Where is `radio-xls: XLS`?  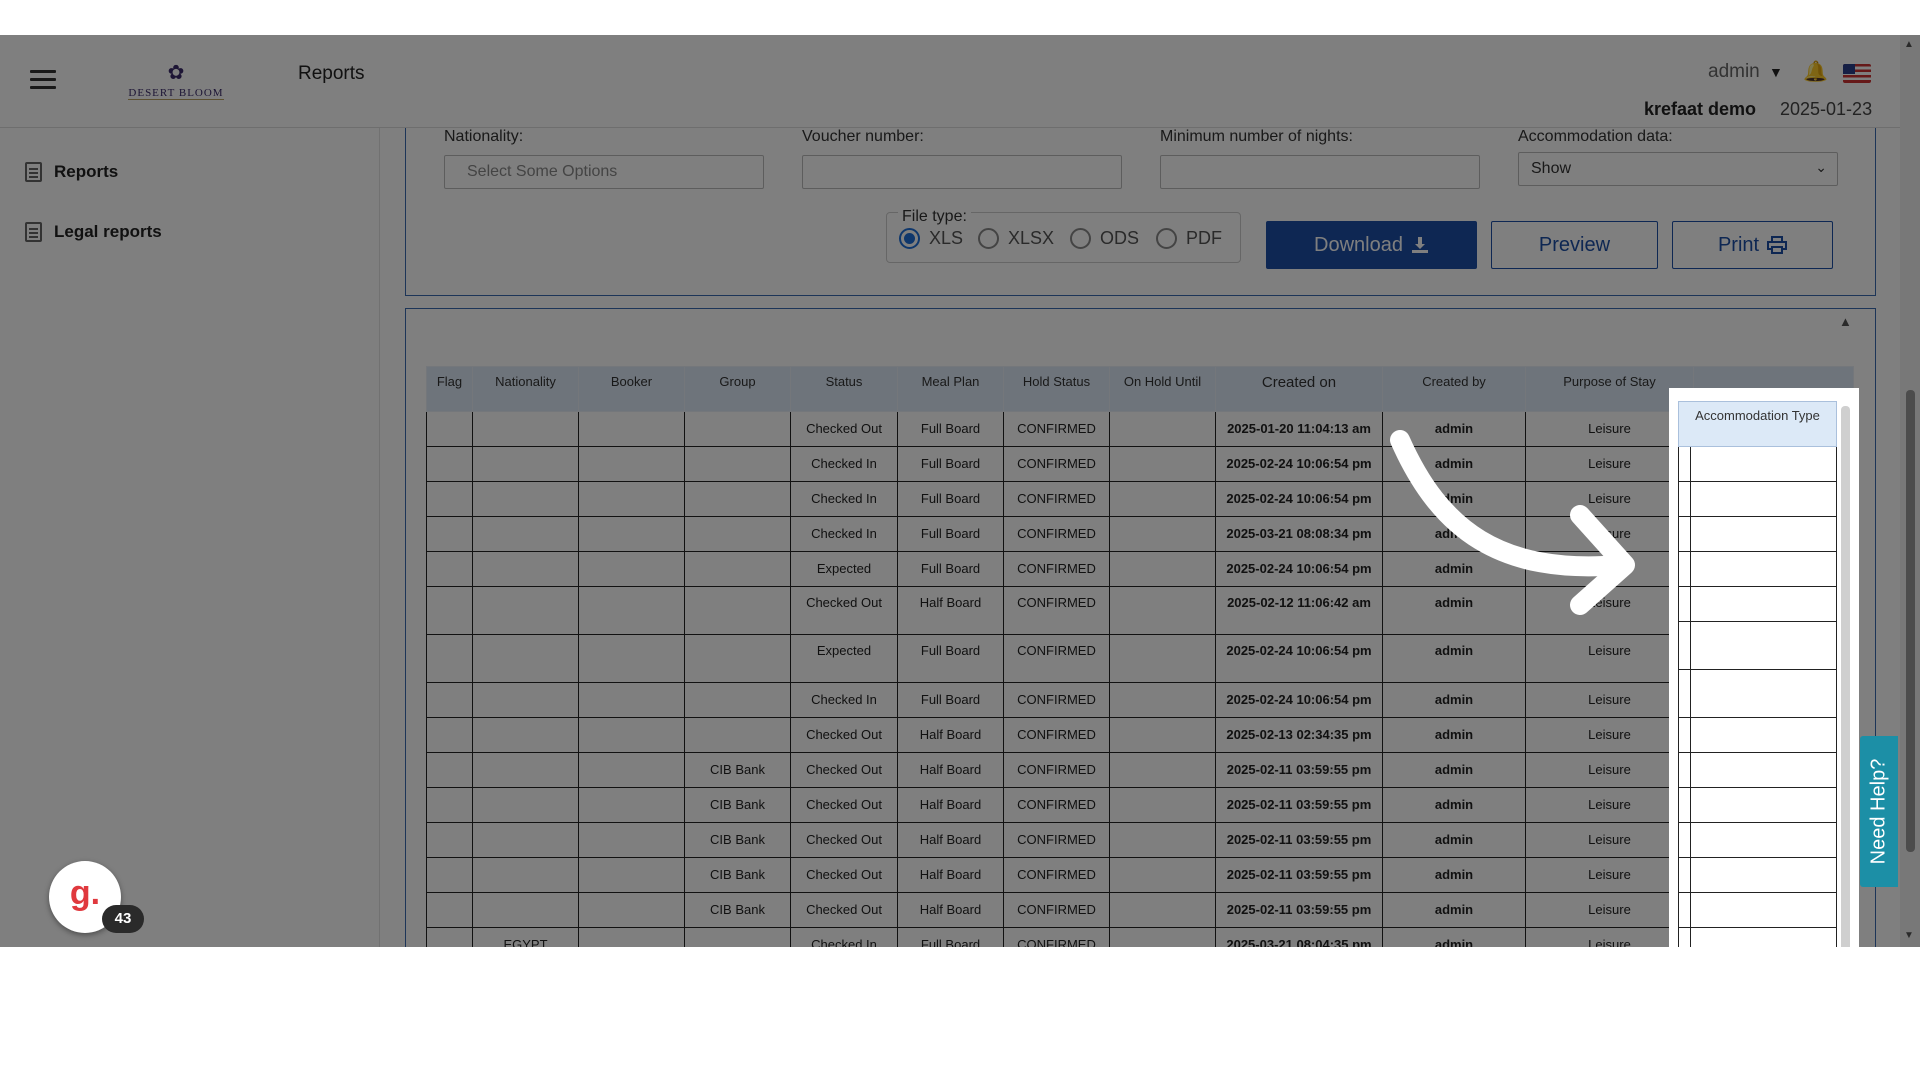 radio-xls: XLS is located at coordinates (931, 238).